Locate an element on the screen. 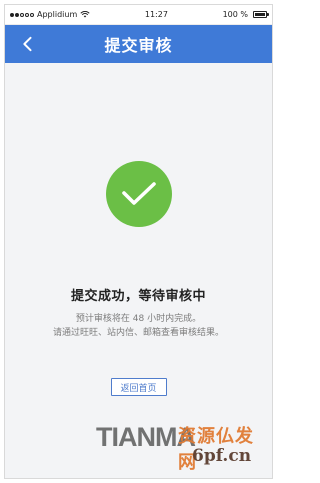 The image size is (320, 483). back-button is located at coordinates (27, 44).